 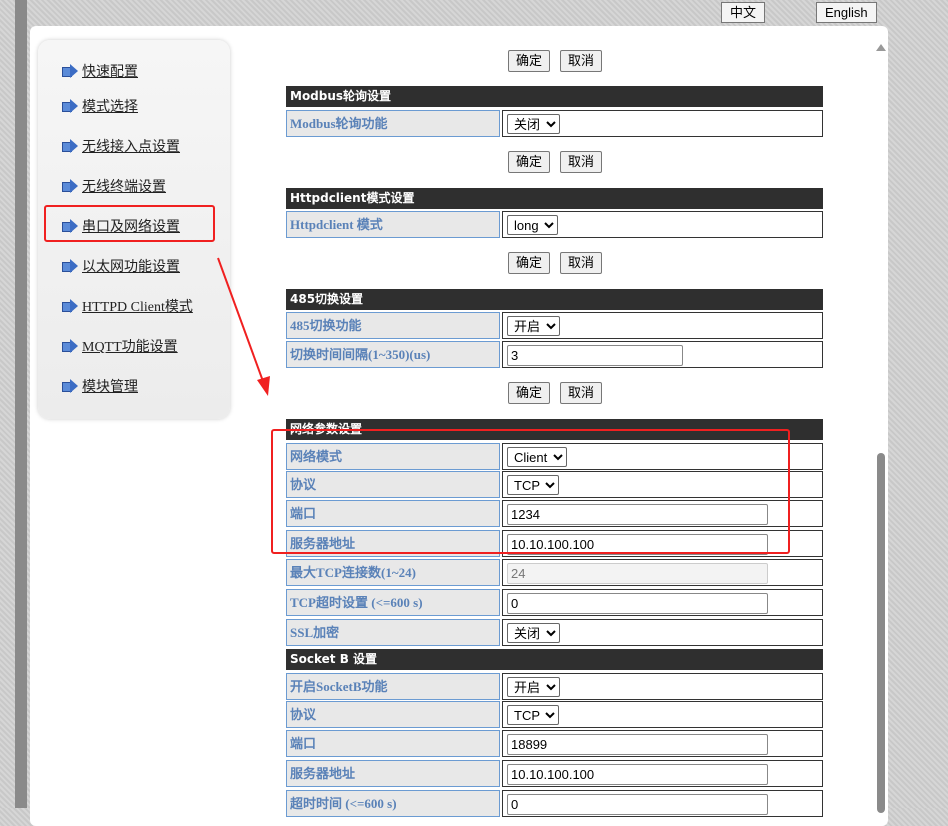 I want to click on scroll-up-icon, so click(x=881, y=47).